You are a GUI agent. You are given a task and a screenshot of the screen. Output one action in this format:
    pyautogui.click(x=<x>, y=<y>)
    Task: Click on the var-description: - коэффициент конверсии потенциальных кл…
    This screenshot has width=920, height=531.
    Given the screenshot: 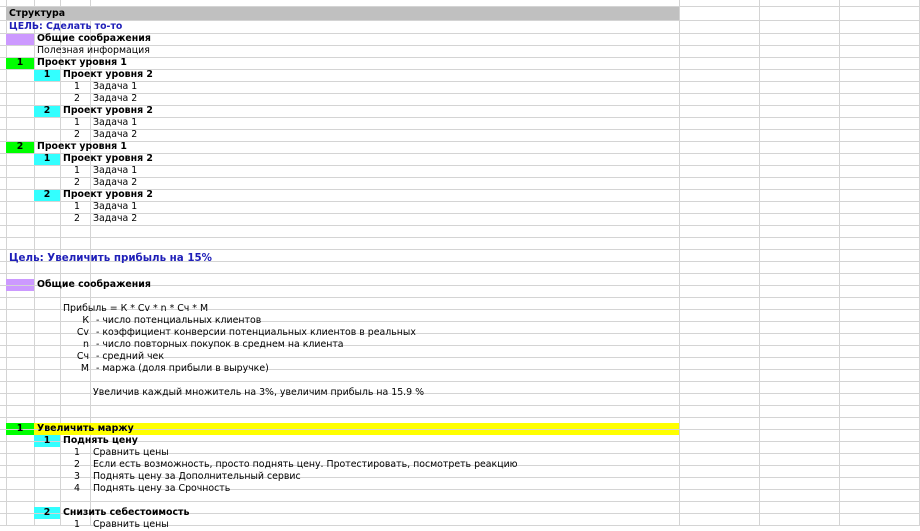 What is the action you would take?
    pyautogui.click(x=256, y=333)
    